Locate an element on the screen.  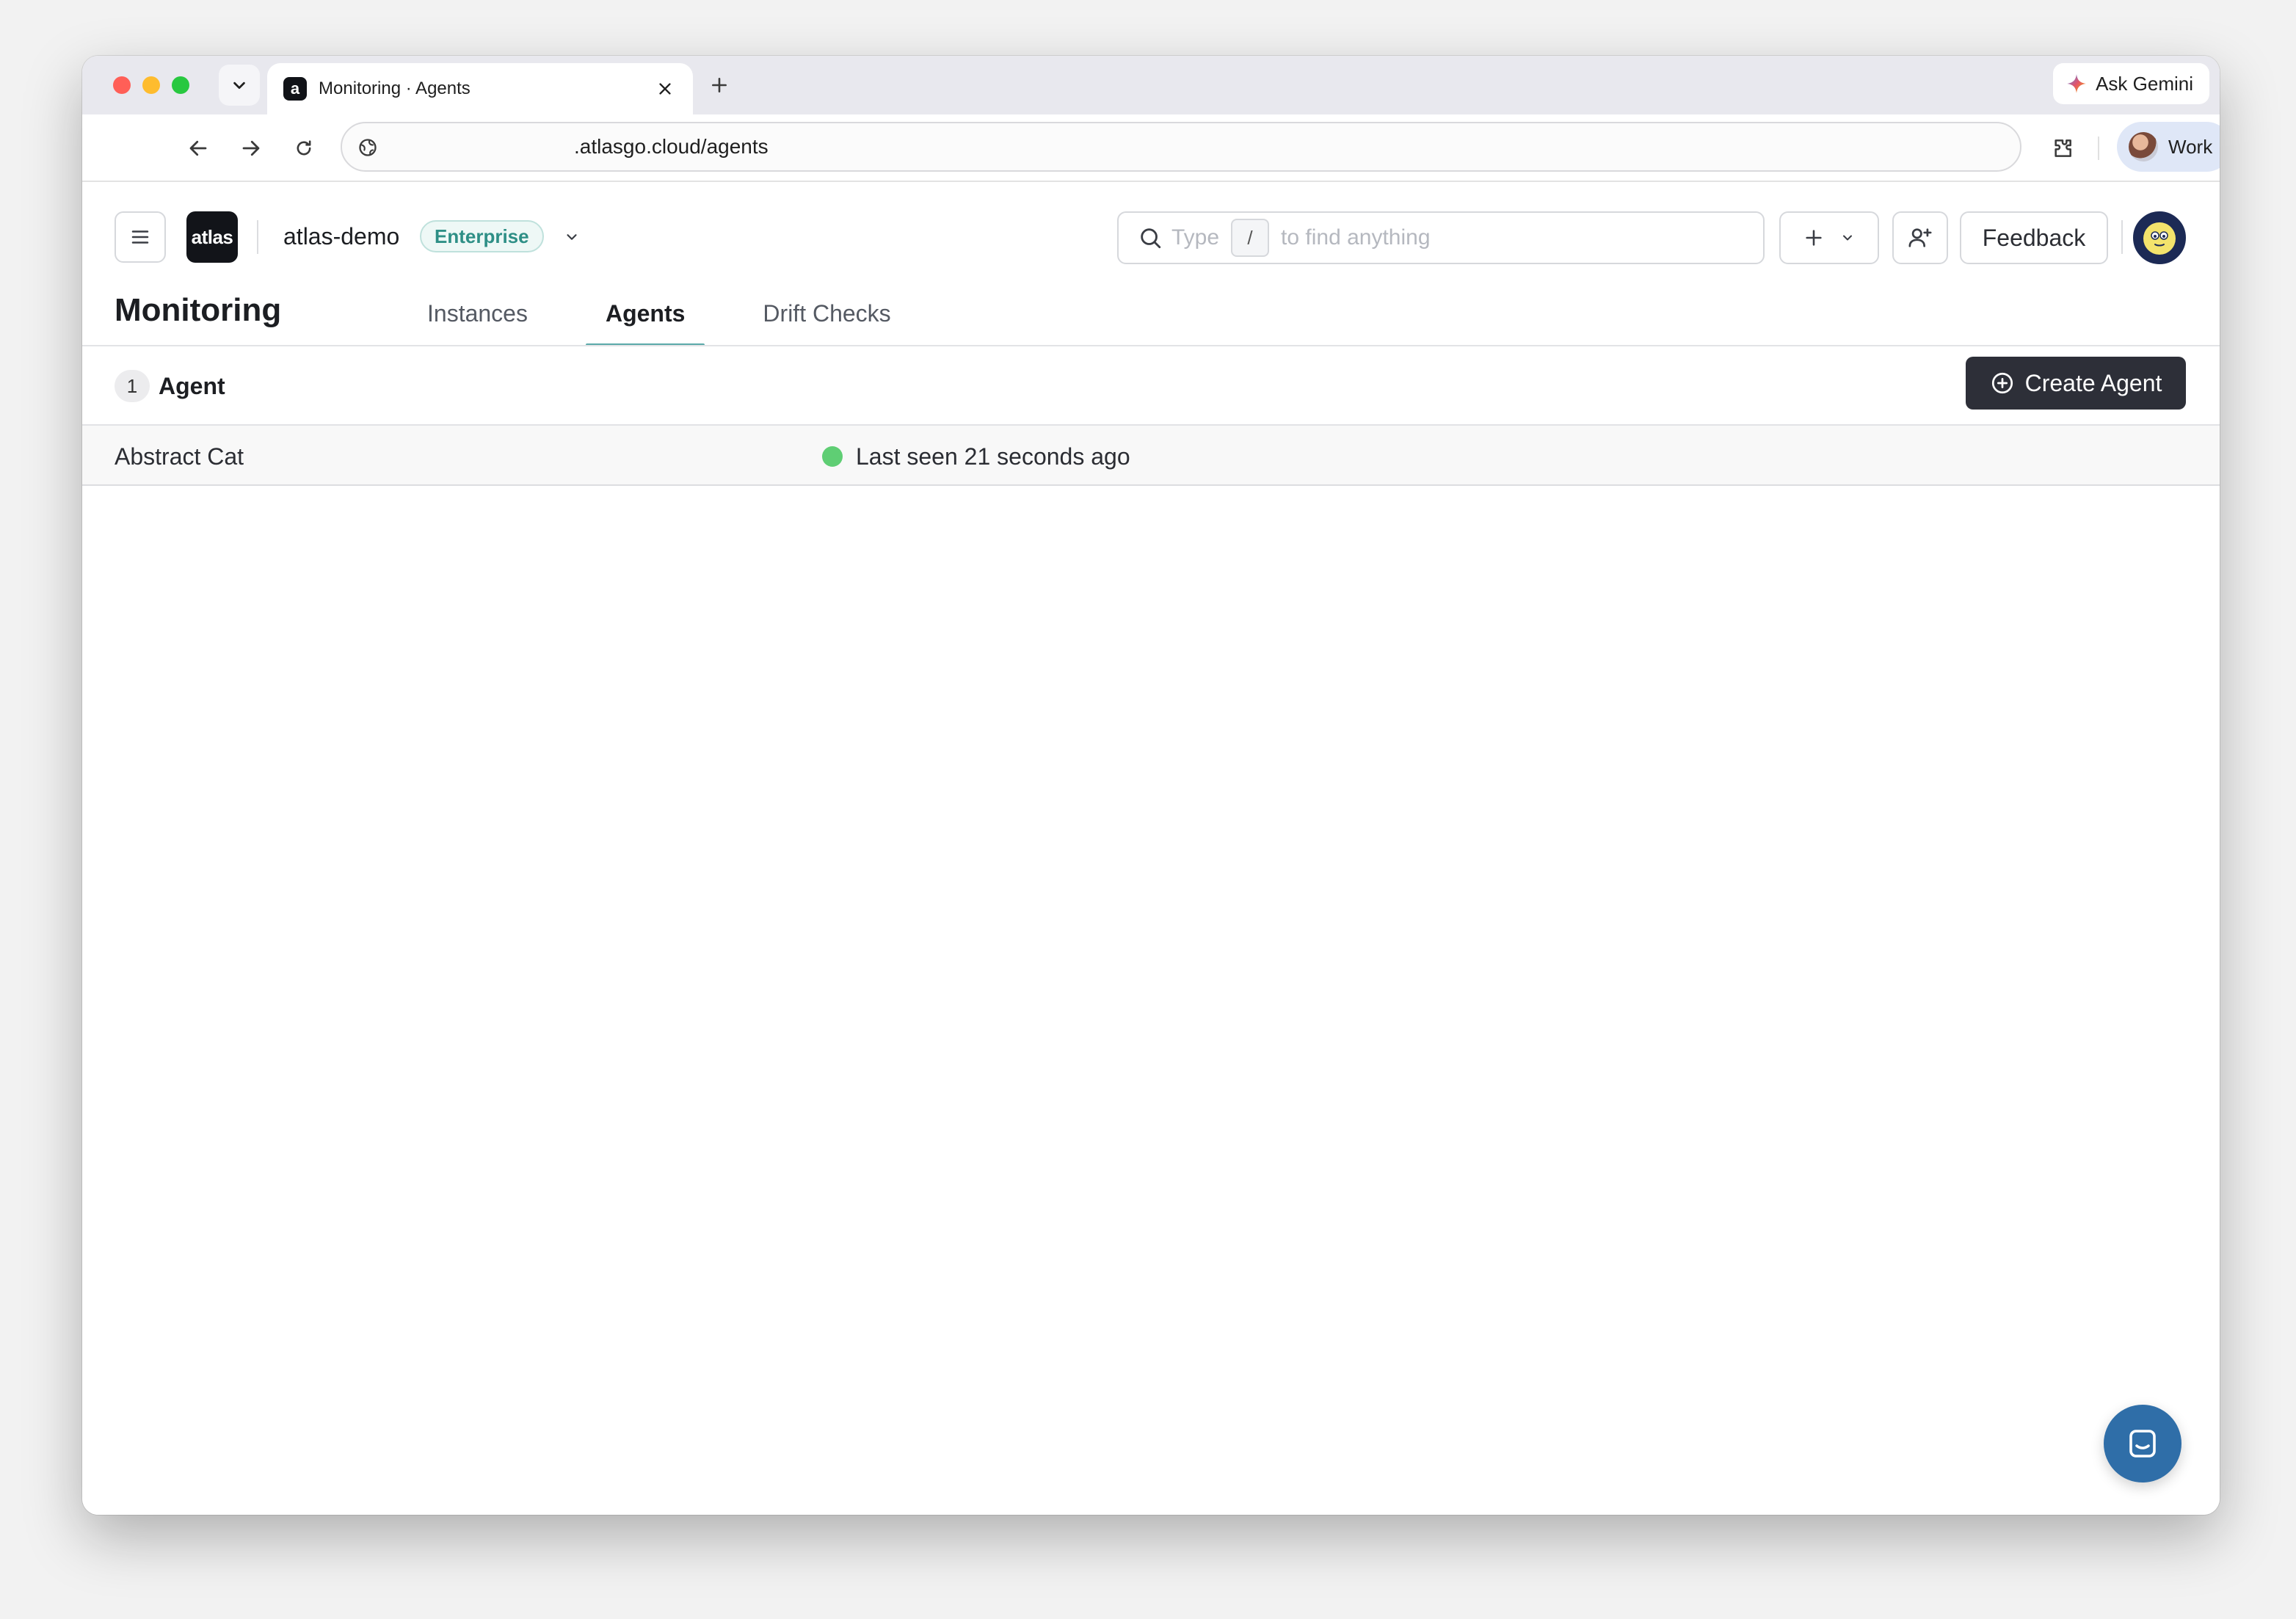
close-icon is located at coordinates (665, 89).